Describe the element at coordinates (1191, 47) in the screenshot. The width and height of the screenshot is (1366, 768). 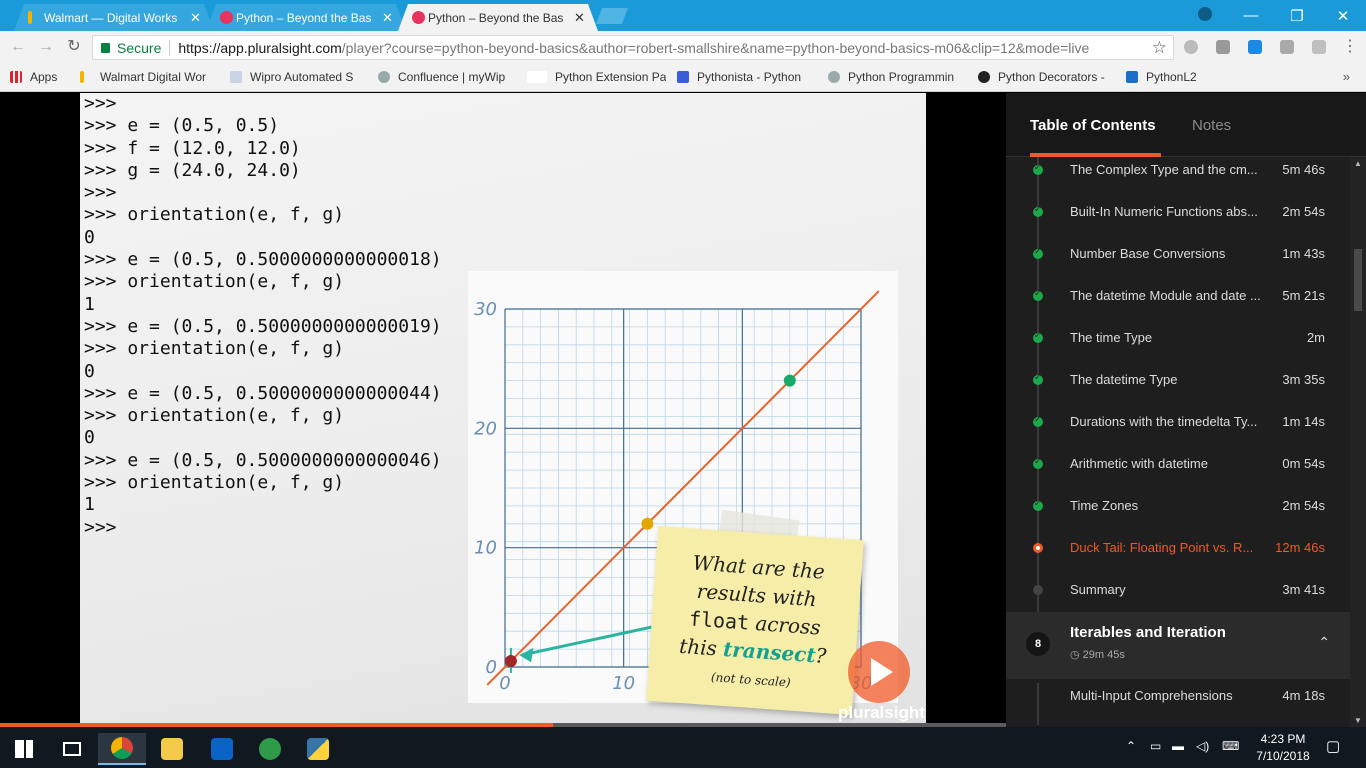
I see `extension-circle-icon` at that location.